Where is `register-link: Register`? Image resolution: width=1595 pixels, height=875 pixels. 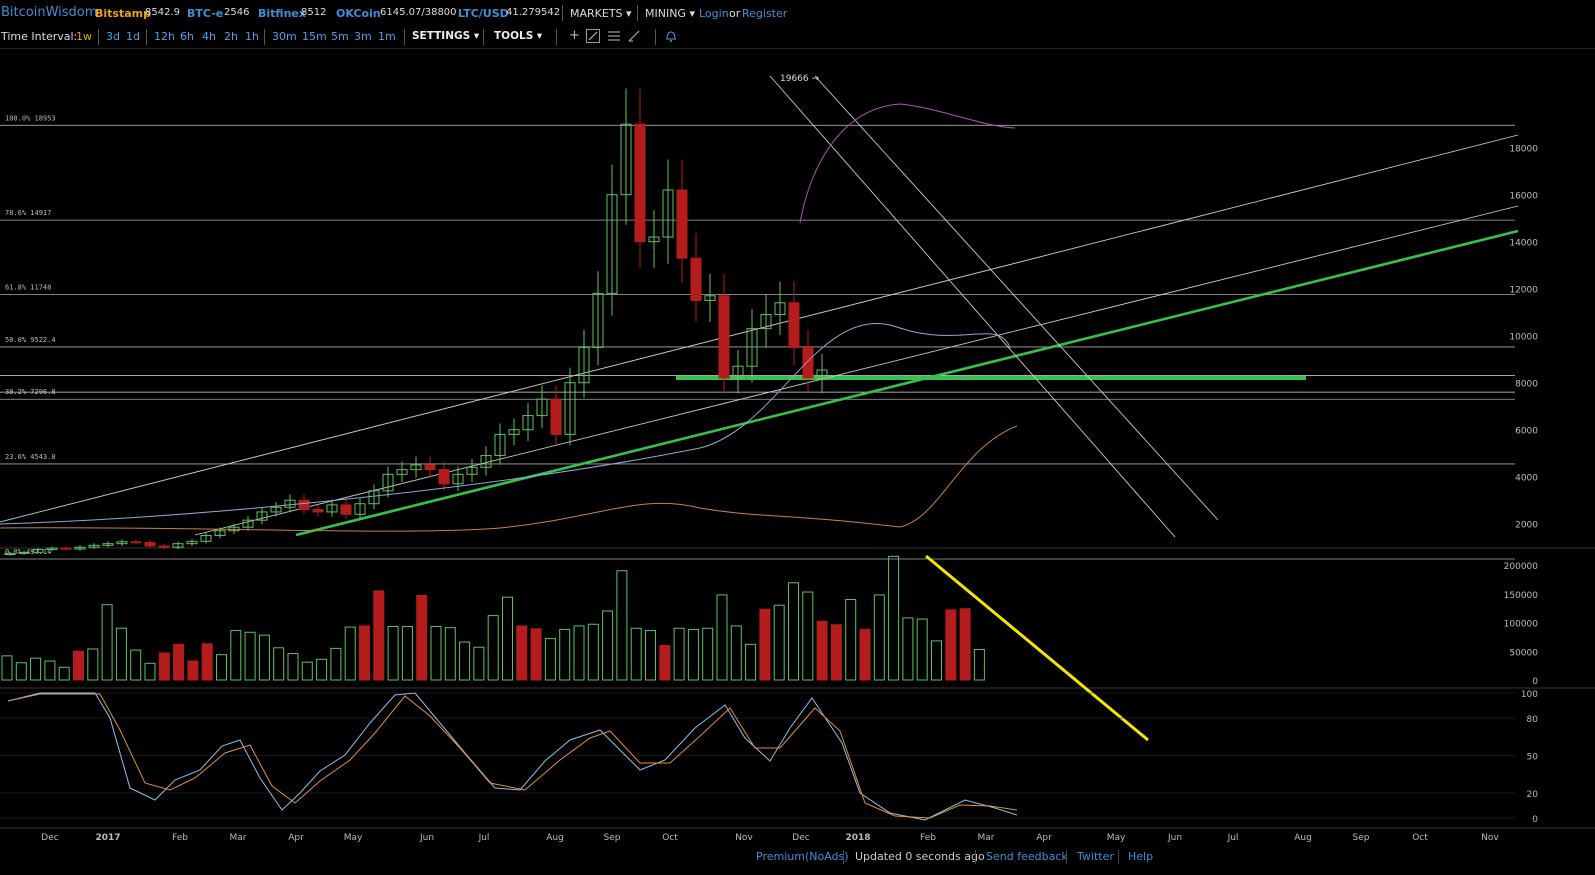 register-link: Register is located at coordinates (764, 13).